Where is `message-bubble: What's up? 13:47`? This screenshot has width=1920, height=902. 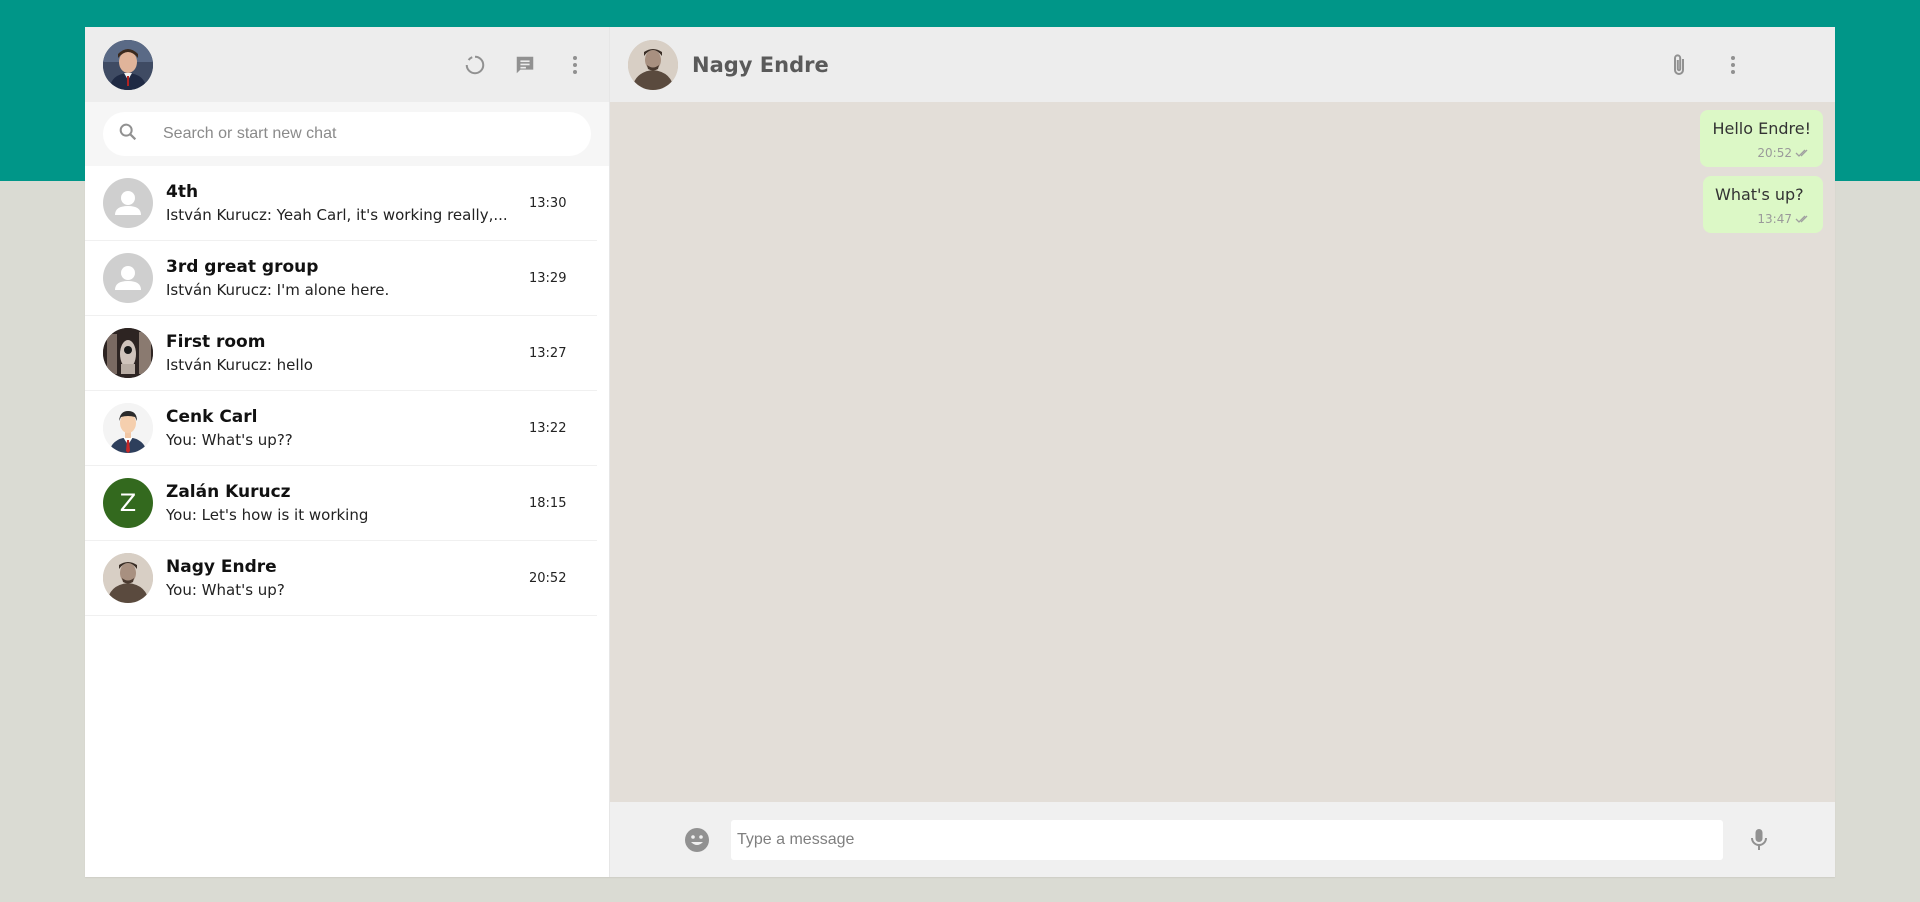
message-bubble: What's up? 13:47 is located at coordinates (1763, 204).